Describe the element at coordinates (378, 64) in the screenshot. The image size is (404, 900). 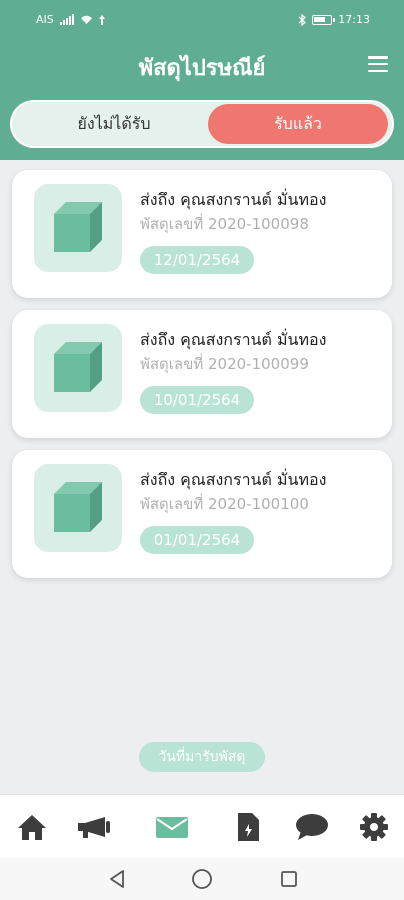
I see `hamburger-menu-icon` at that location.